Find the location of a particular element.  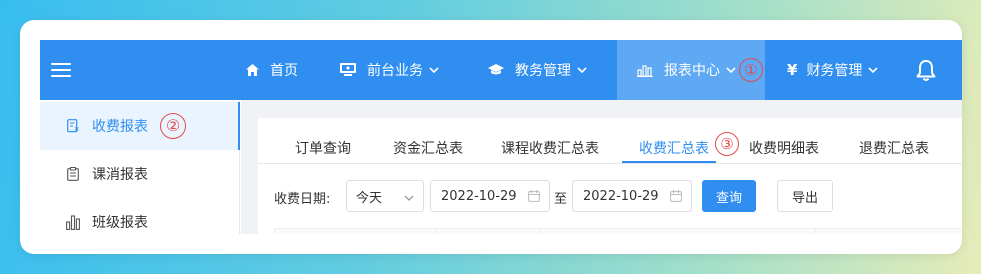

menu-toggle-icon is located at coordinates (61, 70).